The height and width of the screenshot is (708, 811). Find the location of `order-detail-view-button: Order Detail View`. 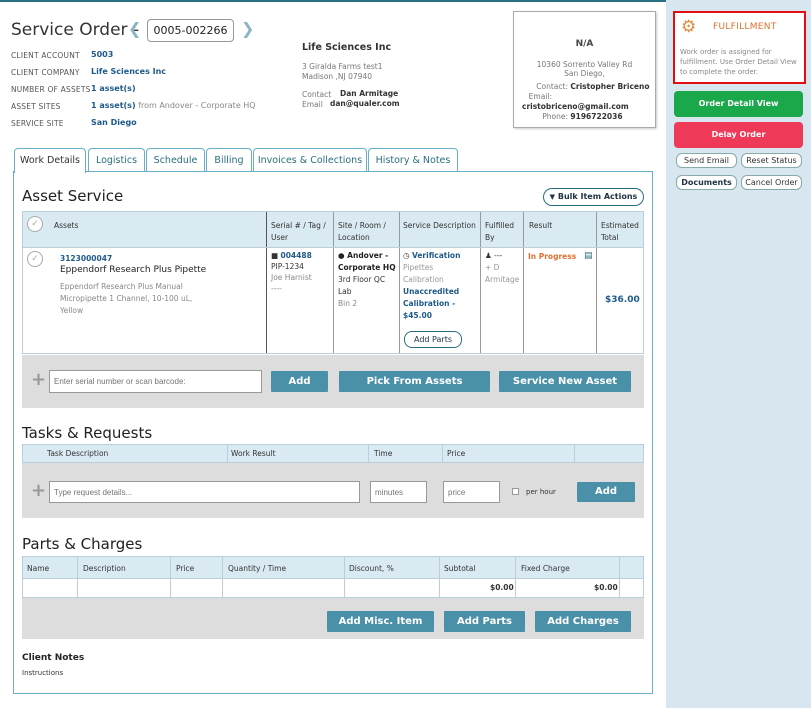

order-detail-view-button: Order Detail View is located at coordinates (738, 104).